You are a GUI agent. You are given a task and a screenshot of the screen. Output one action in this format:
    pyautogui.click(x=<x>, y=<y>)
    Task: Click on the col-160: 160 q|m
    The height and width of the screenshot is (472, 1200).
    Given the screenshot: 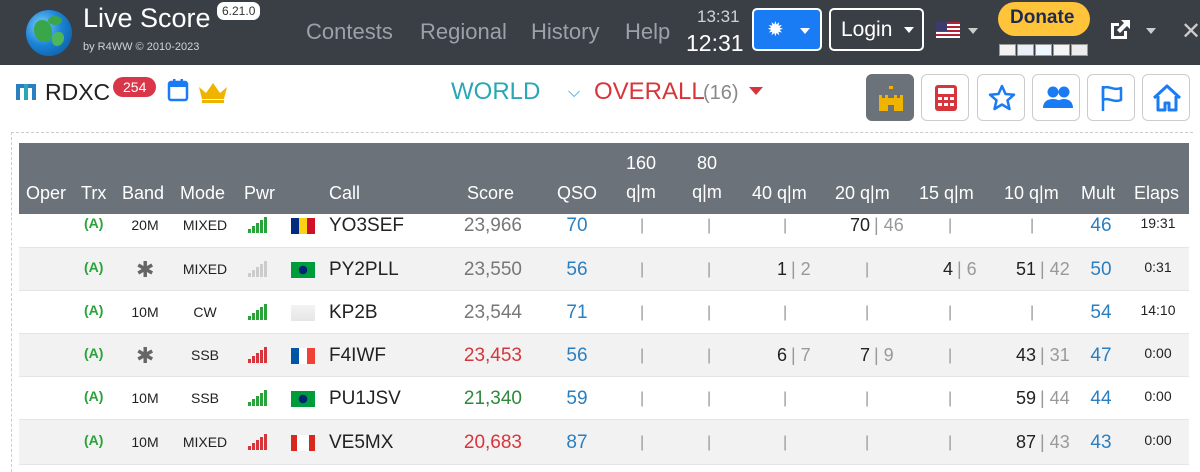 What is the action you would take?
    pyautogui.click(x=641, y=178)
    